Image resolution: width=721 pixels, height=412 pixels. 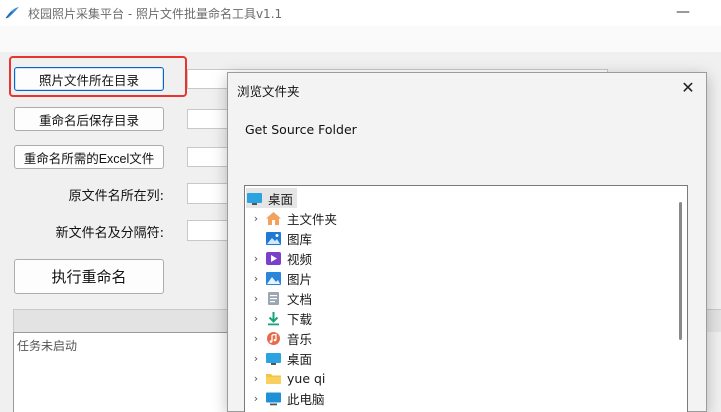 What do you see at coordinates (300, 339) in the screenshot?
I see `tree-item-label: 音乐` at bounding box center [300, 339].